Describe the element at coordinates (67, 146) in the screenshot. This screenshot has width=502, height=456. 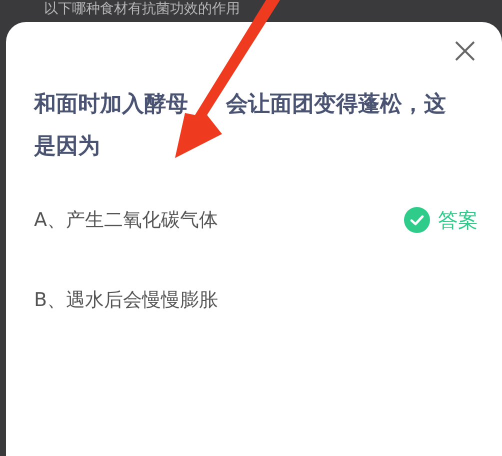
I see `question-text: 是因为` at that location.